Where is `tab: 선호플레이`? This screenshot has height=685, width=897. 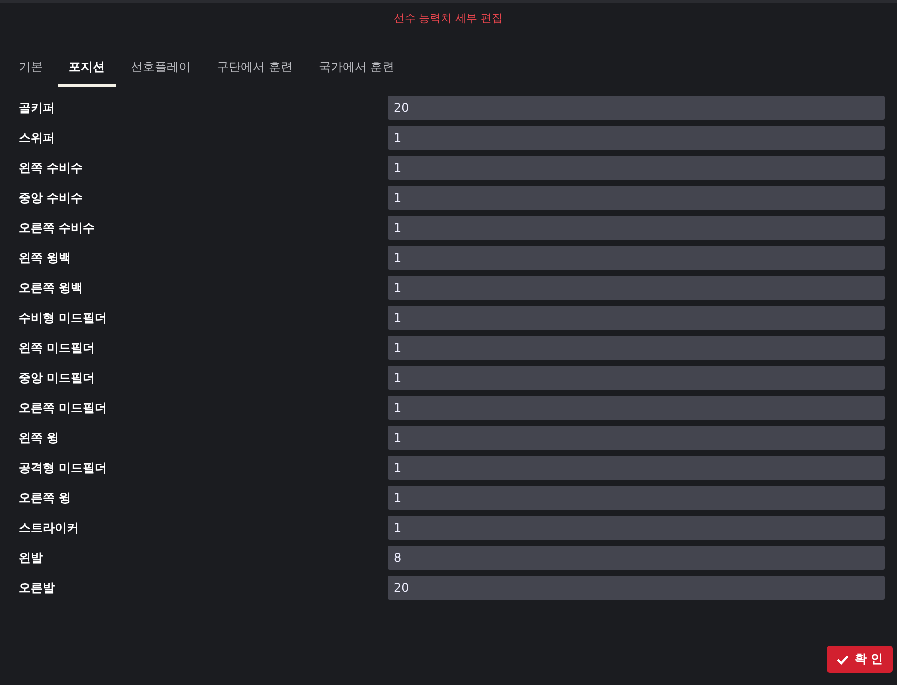
tab: 선호플레이 is located at coordinates (161, 73).